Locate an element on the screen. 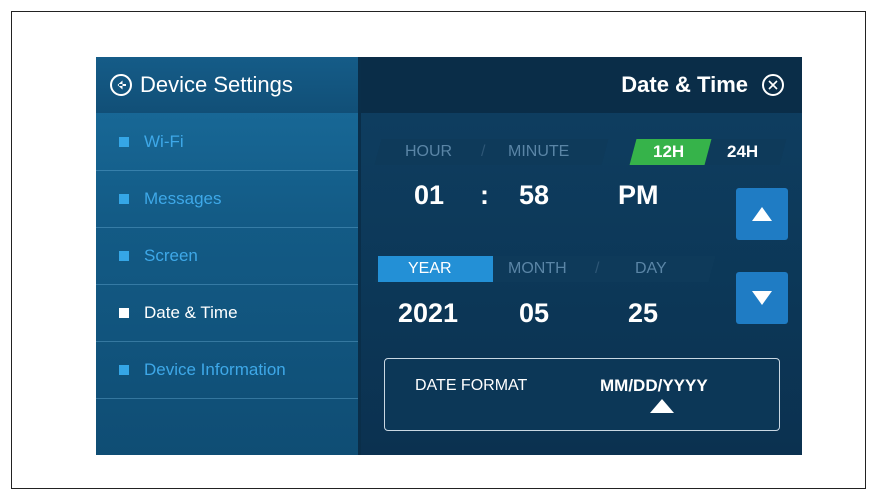  toggle-12h-label: 12H is located at coordinates (668, 152).